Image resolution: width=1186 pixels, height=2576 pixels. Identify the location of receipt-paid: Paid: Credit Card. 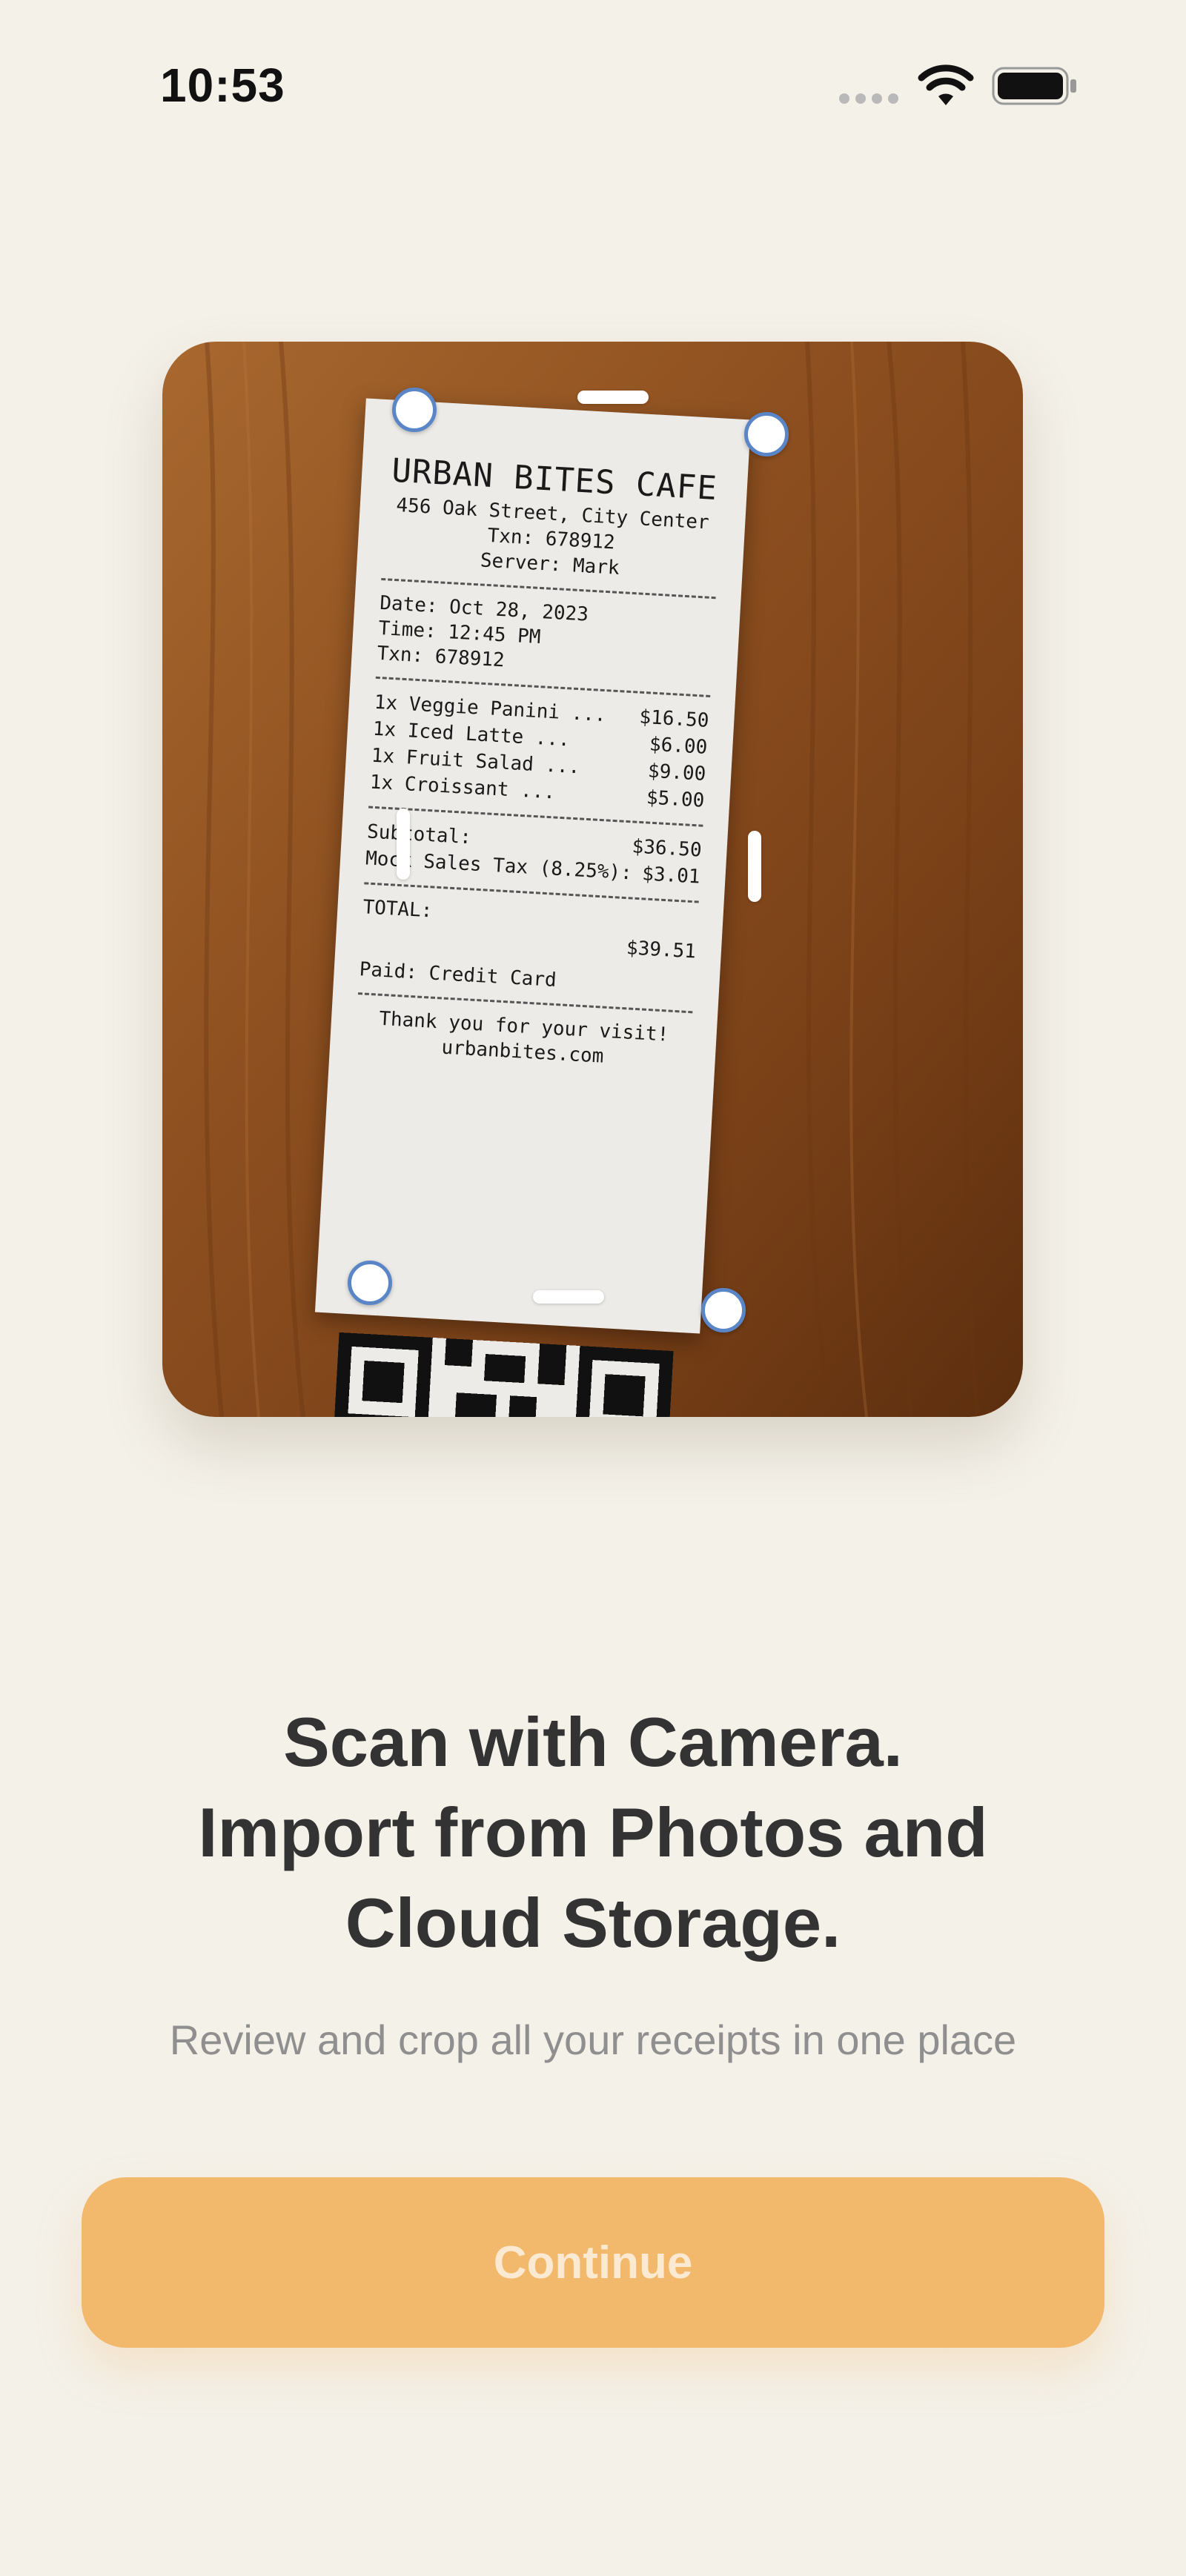
(458, 975).